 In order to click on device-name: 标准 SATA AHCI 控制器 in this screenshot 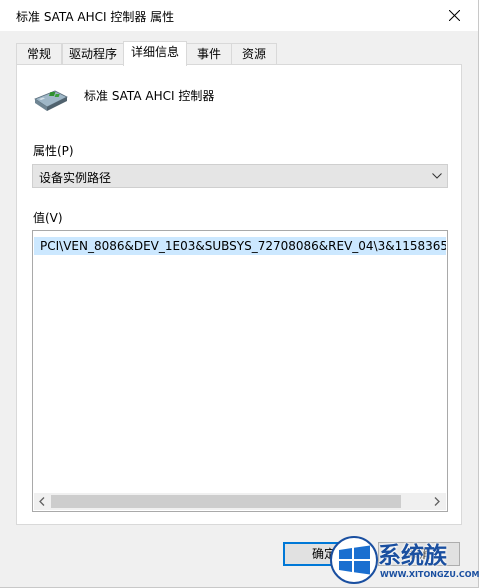, I will do `click(149, 96)`.